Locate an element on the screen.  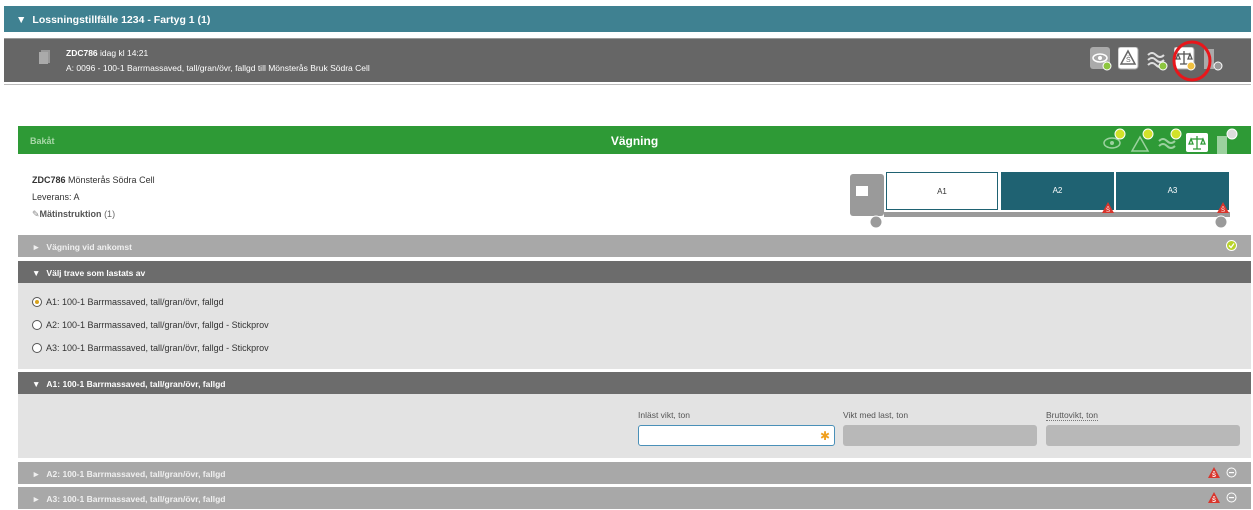
compartment-a2: A2 is located at coordinates (1057, 191).